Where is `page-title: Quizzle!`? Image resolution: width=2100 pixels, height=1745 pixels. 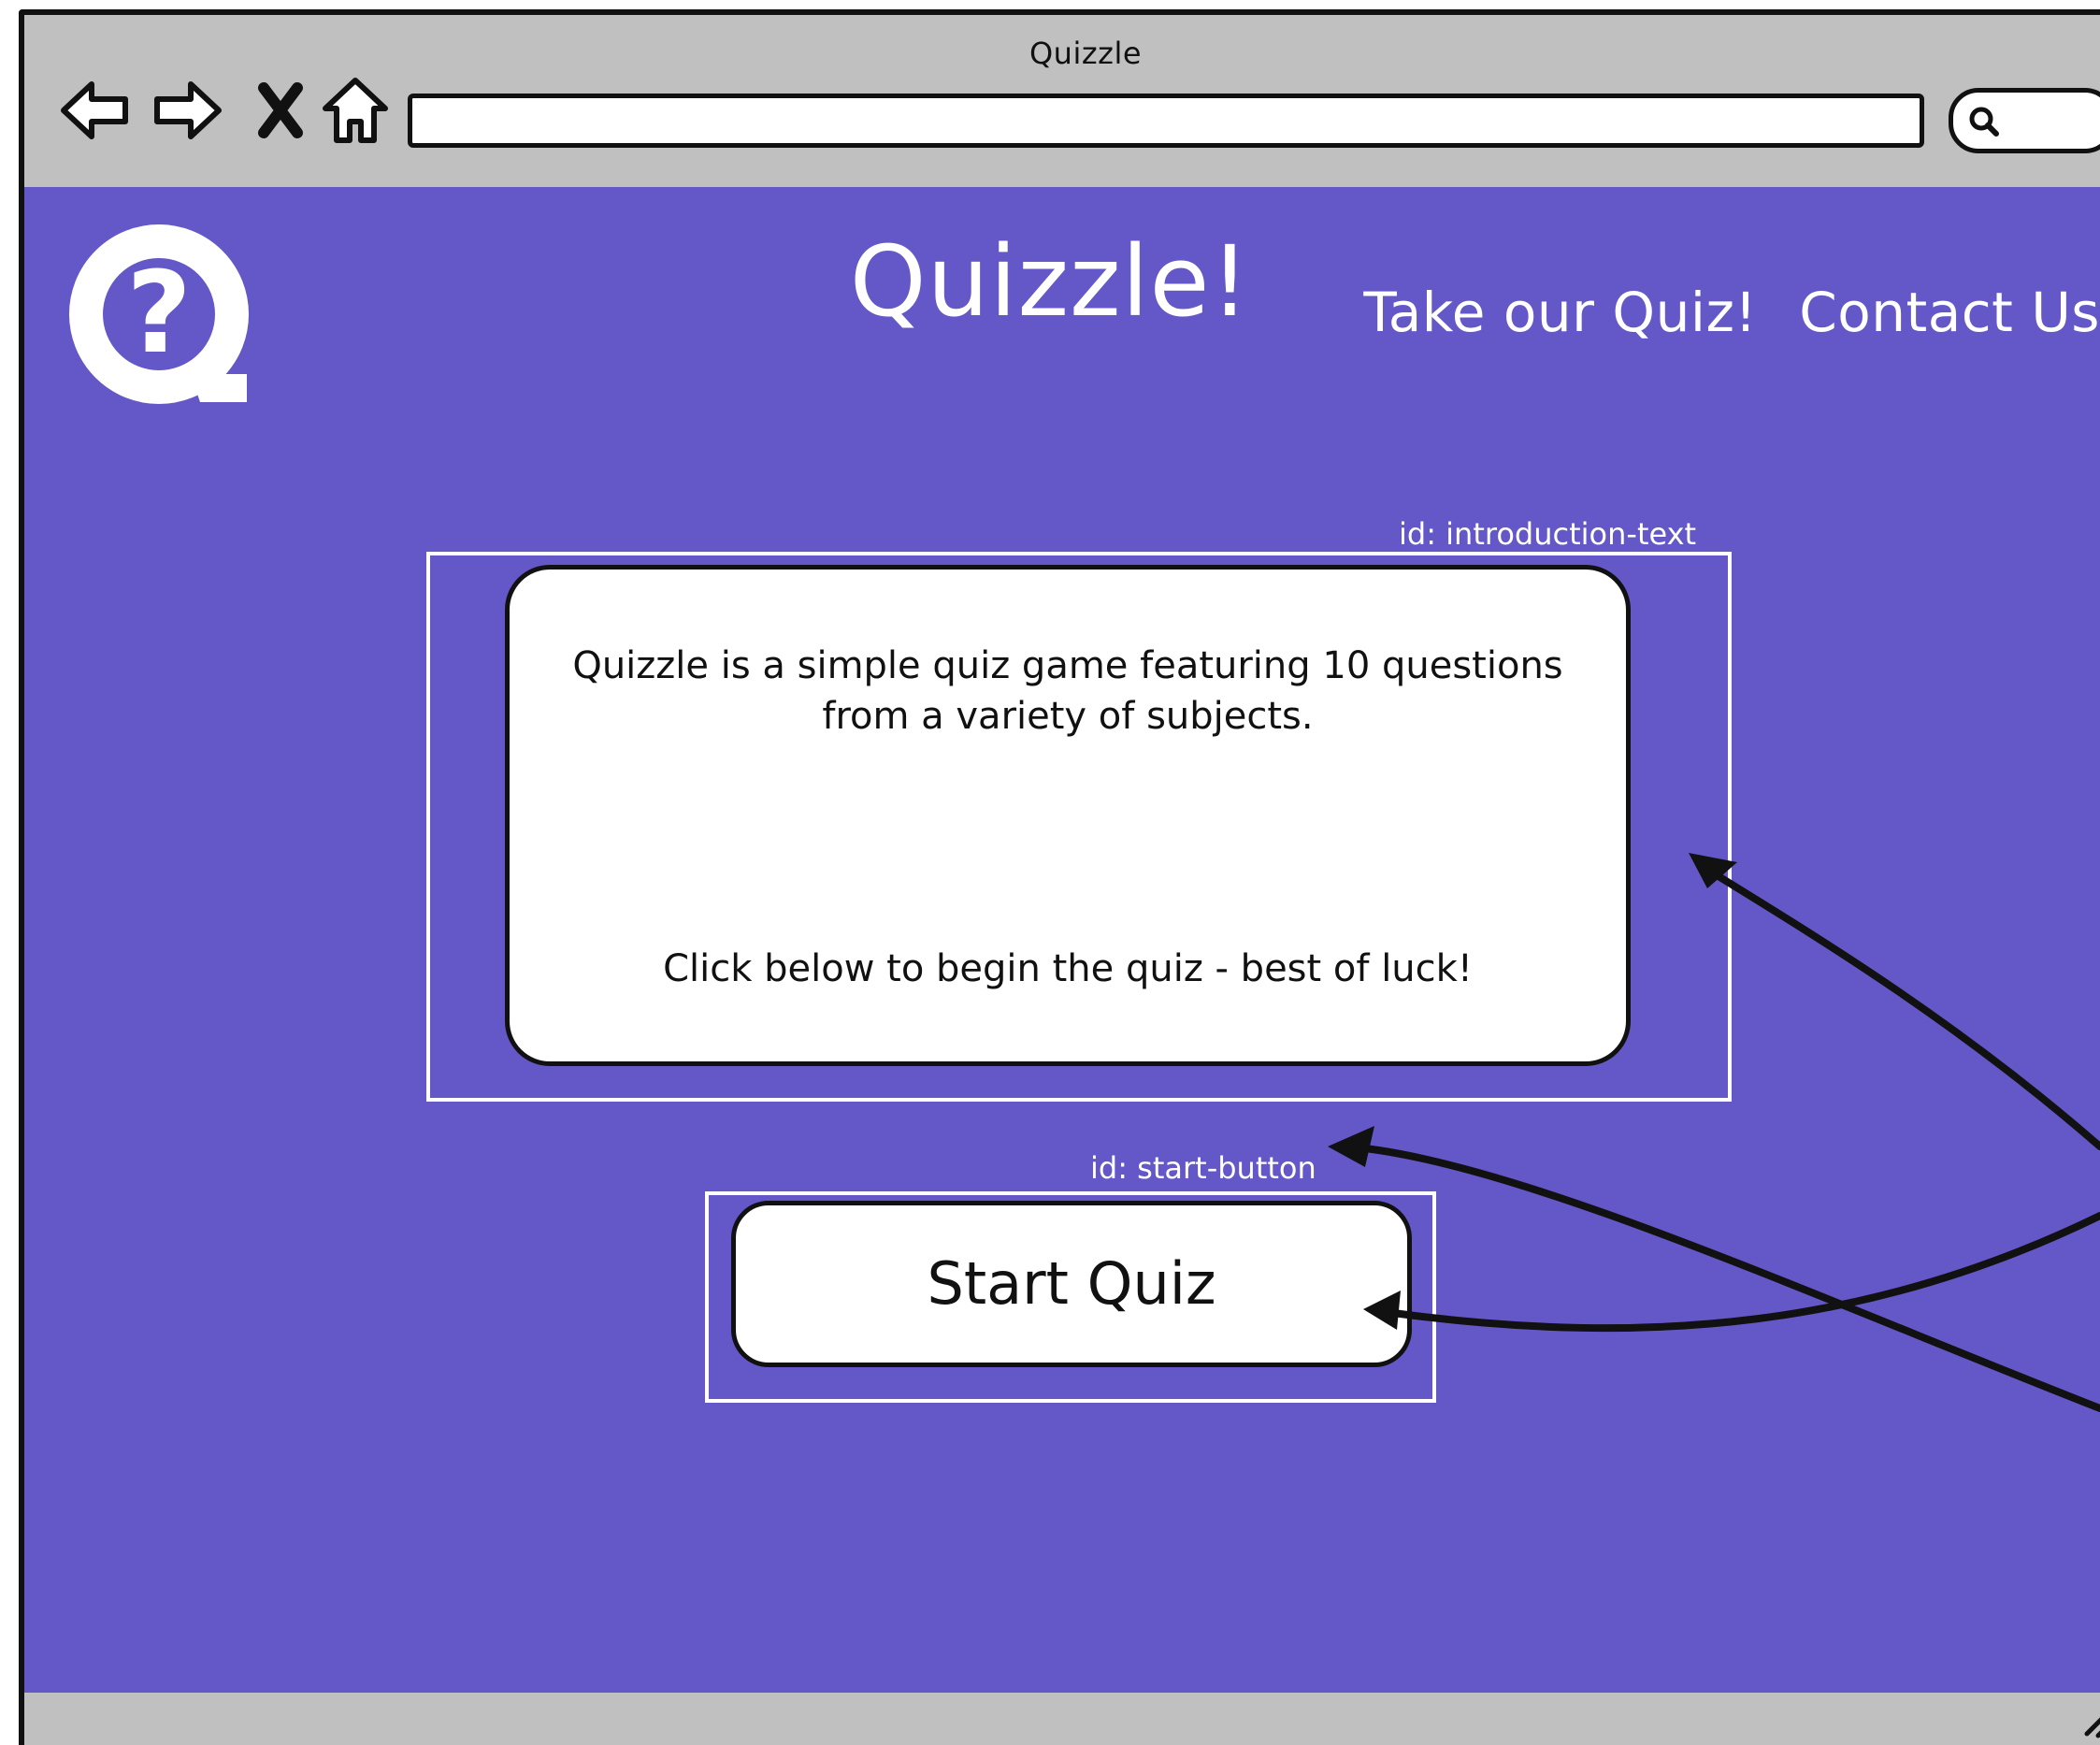 page-title: Quizzle! is located at coordinates (1050, 281).